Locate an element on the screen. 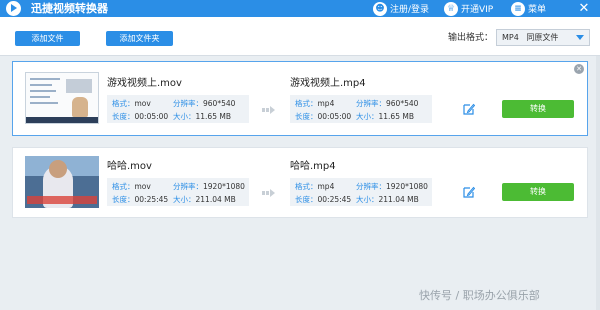 Image resolution: width=600 pixels, height=310 pixels. watermark: 快传号 / 职场办公俱乐部 is located at coordinates (479, 295).